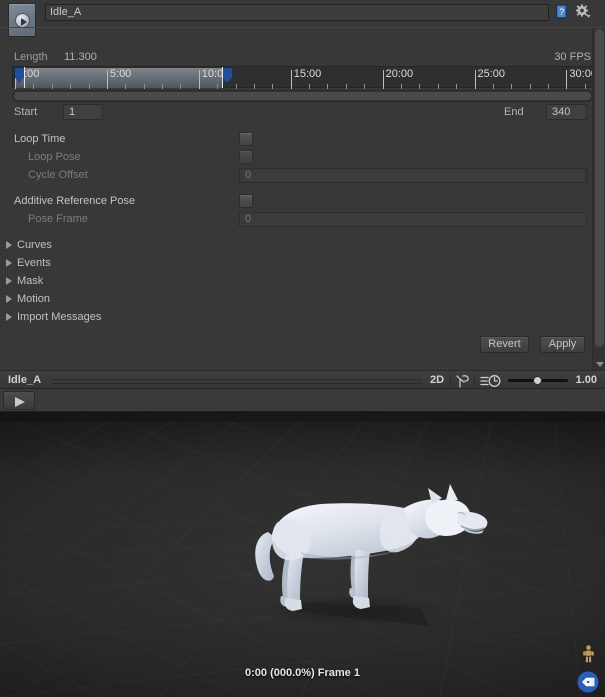 This screenshot has width=605, height=697. What do you see at coordinates (80, 57) in the screenshot?
I see `length-value: 11.300` at bounding box center [80, 57].